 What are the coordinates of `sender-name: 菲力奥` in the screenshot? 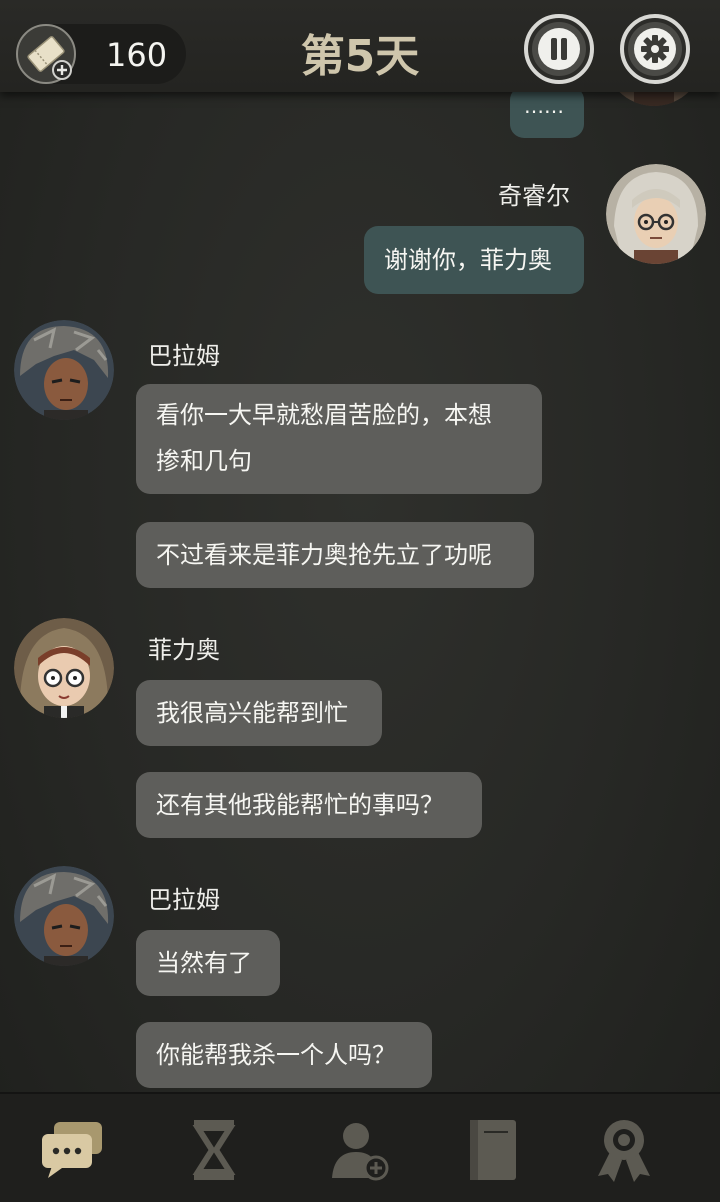 It's located at (184, 650).